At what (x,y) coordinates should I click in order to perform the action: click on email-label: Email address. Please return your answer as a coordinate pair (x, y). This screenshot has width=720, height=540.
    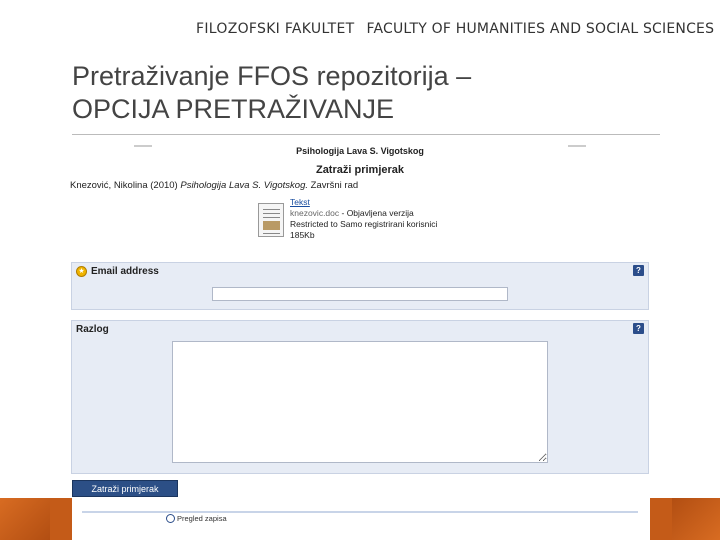
    Looking at the image, I should click on (125, 271).